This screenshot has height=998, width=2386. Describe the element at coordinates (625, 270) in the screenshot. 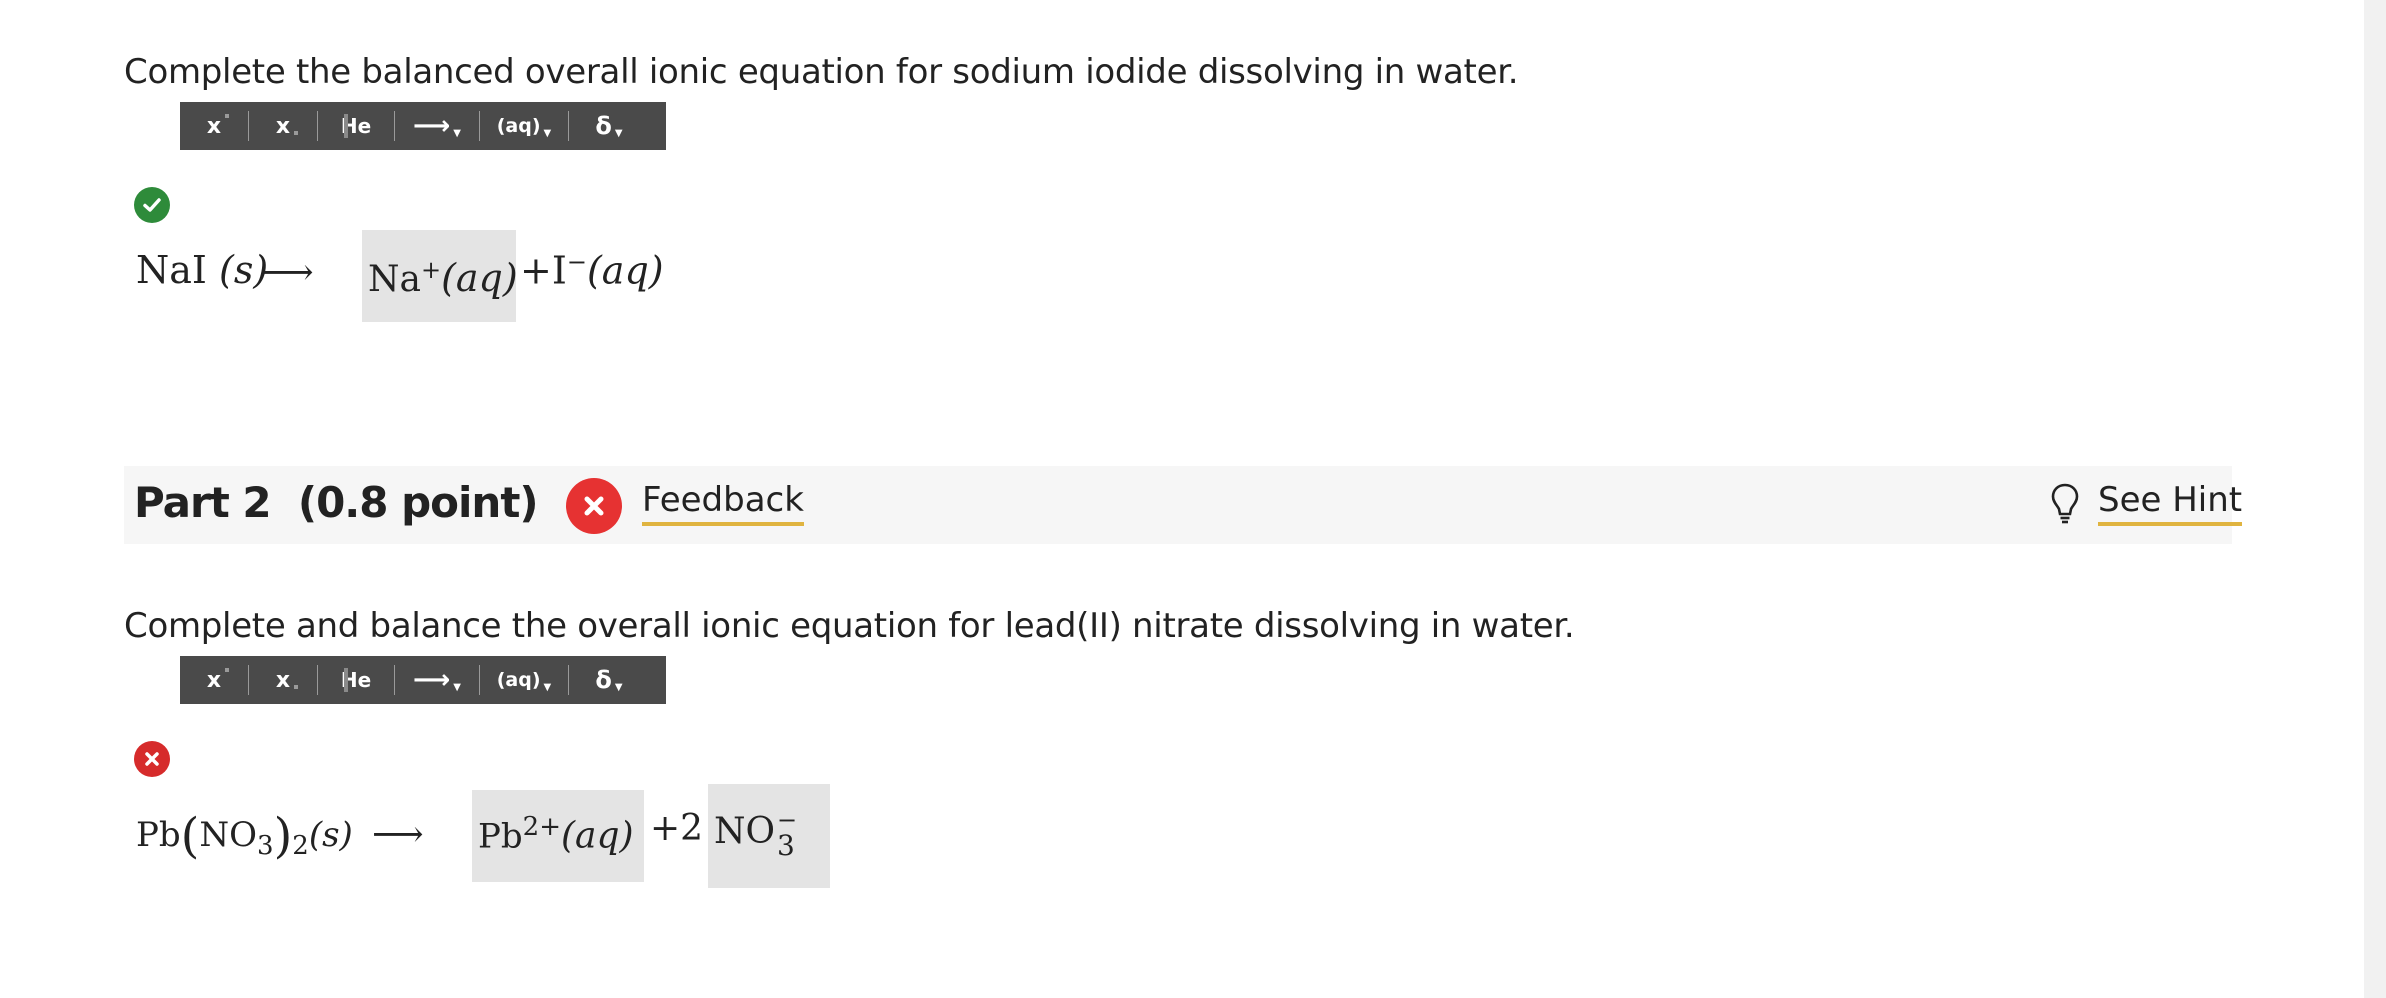

I see `product2-state: (aq)` at that location.